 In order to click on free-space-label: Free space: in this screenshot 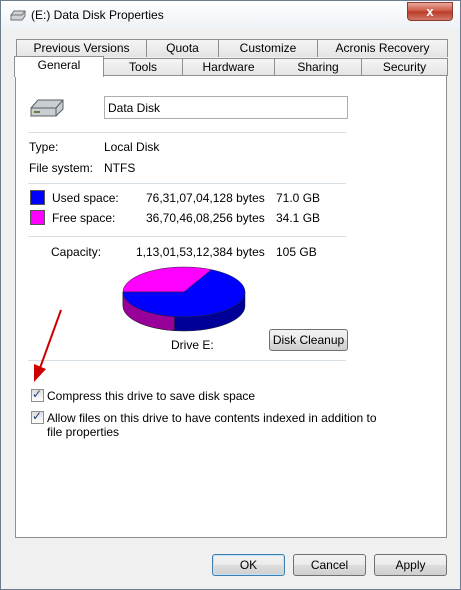, I will do `click(84, 218)`.